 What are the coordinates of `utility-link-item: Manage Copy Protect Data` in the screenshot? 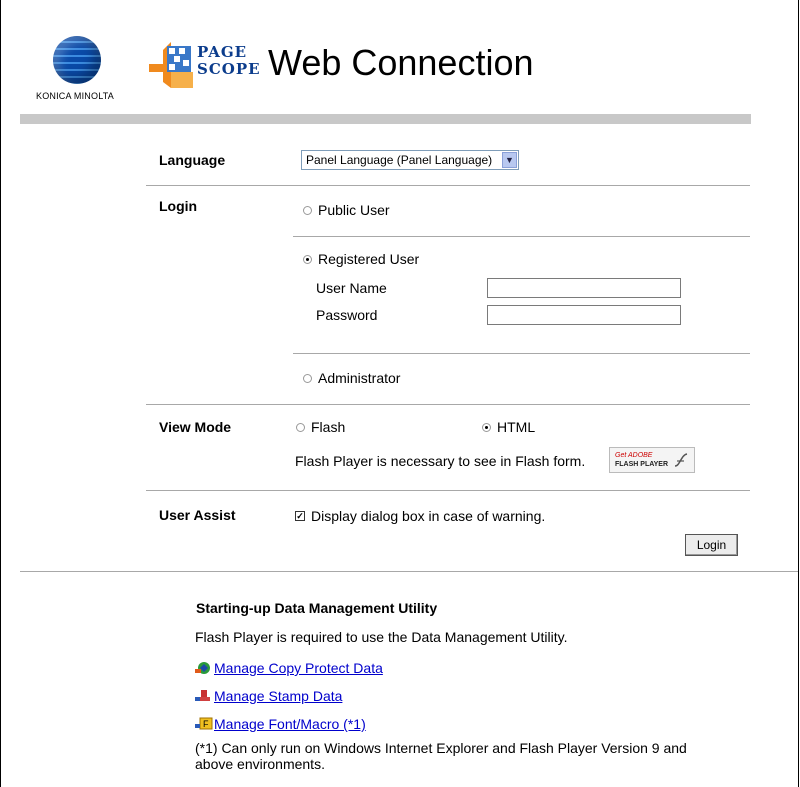 It's located at (289, 668).